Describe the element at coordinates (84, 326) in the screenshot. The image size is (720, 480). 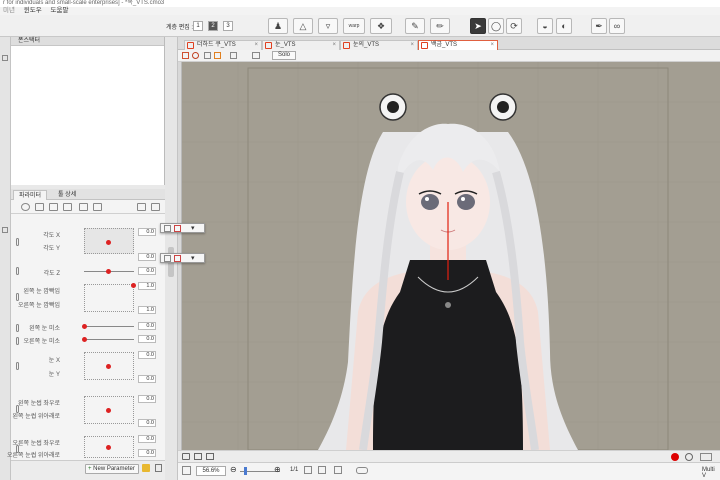
I see `param-knob-eye-l-smile` at that location.